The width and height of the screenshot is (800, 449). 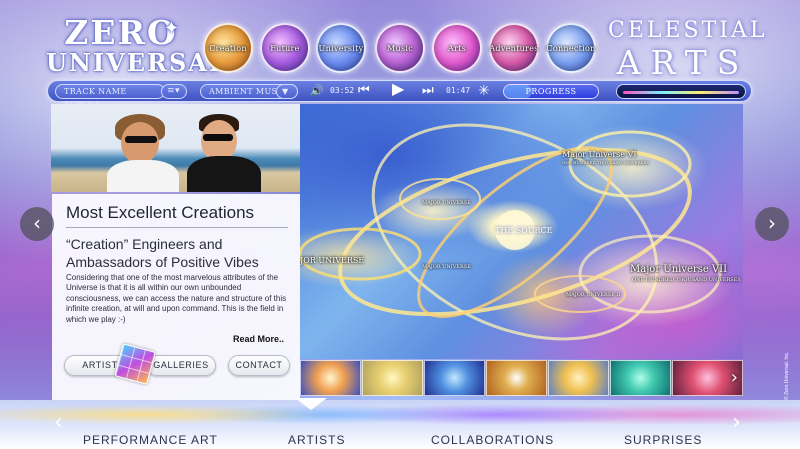 What do you see at coordinates (606, 162) in the screenshot?
I see `map-sublabel-universe-vi: ONE HUNDRED THOUSAND UNIVERSES` at bounding box center [606, 162].